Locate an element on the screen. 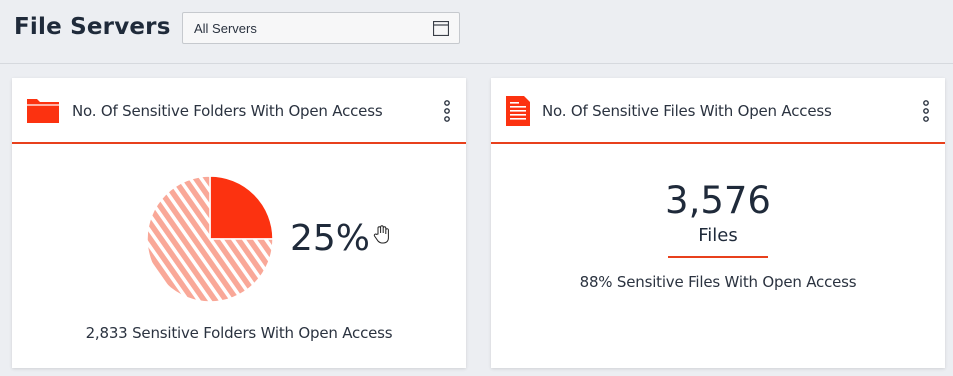 Image resolution: width=953 pixels, height=376 pixels. folders-pie-chart is located at coordinates (210, 239).